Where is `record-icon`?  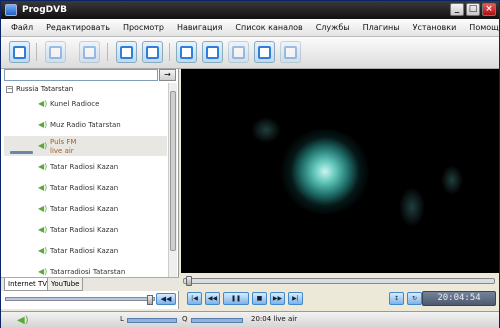 record-icon is located at coordinates (238, 52).